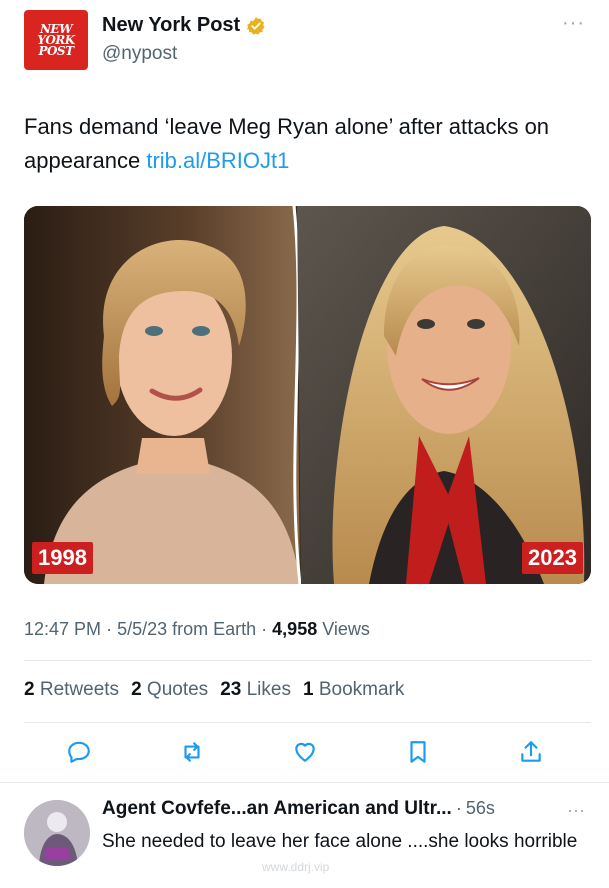 This screenshot has width=609, height=888. Describe the element at coordinates (192, 752) in the screenshot. I see `retweet-icon` at that location.